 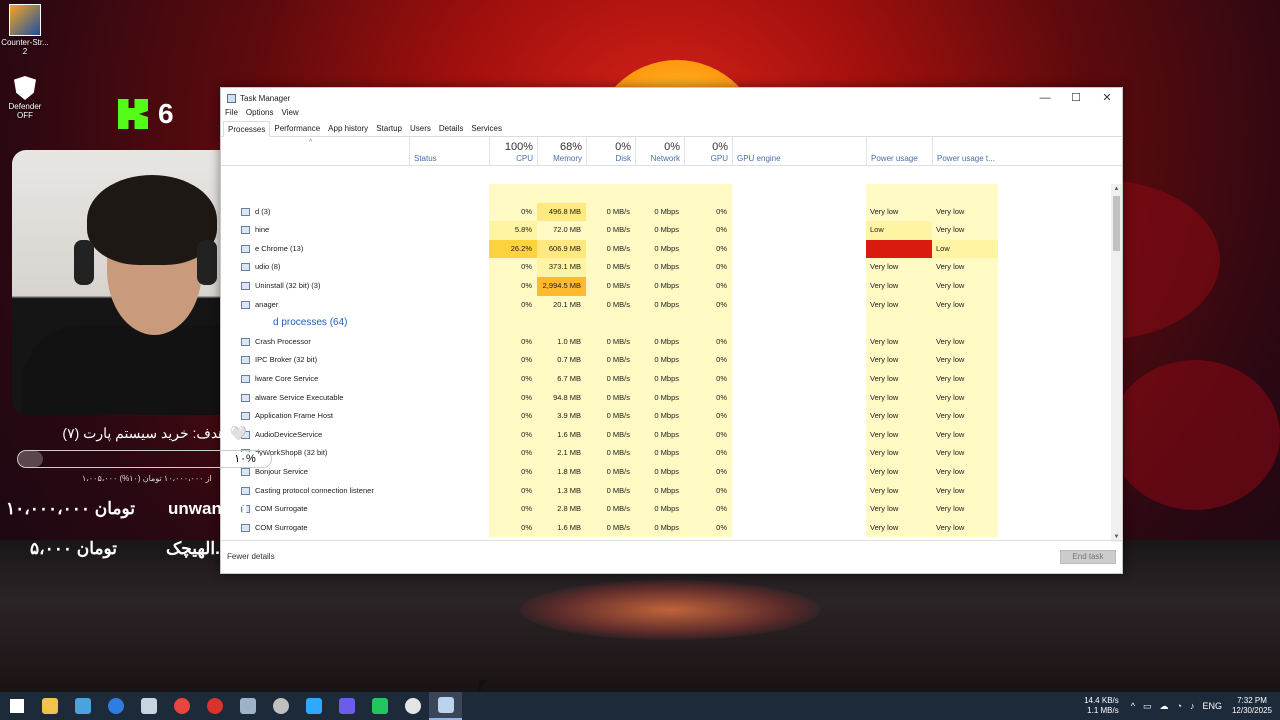 What do you see at coordinates (708, 151) in the screenshot?
I see `column-gpu: 0% GPU` at bounding box center [708, 151].